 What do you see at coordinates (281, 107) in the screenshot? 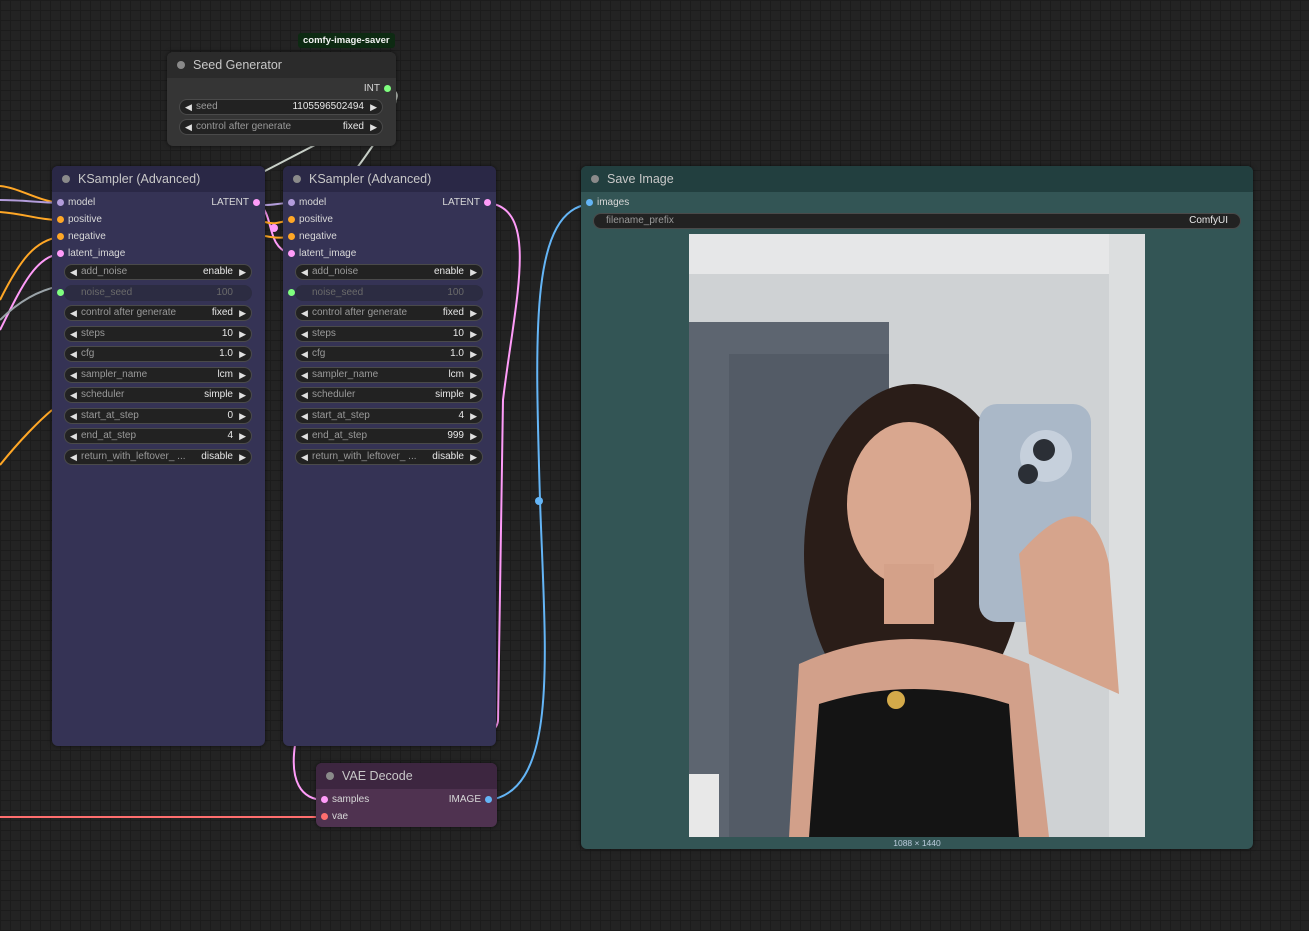
I see `seed-widget: ◀ seed 1105596502494 ▶` at bounding box center [281, 107].